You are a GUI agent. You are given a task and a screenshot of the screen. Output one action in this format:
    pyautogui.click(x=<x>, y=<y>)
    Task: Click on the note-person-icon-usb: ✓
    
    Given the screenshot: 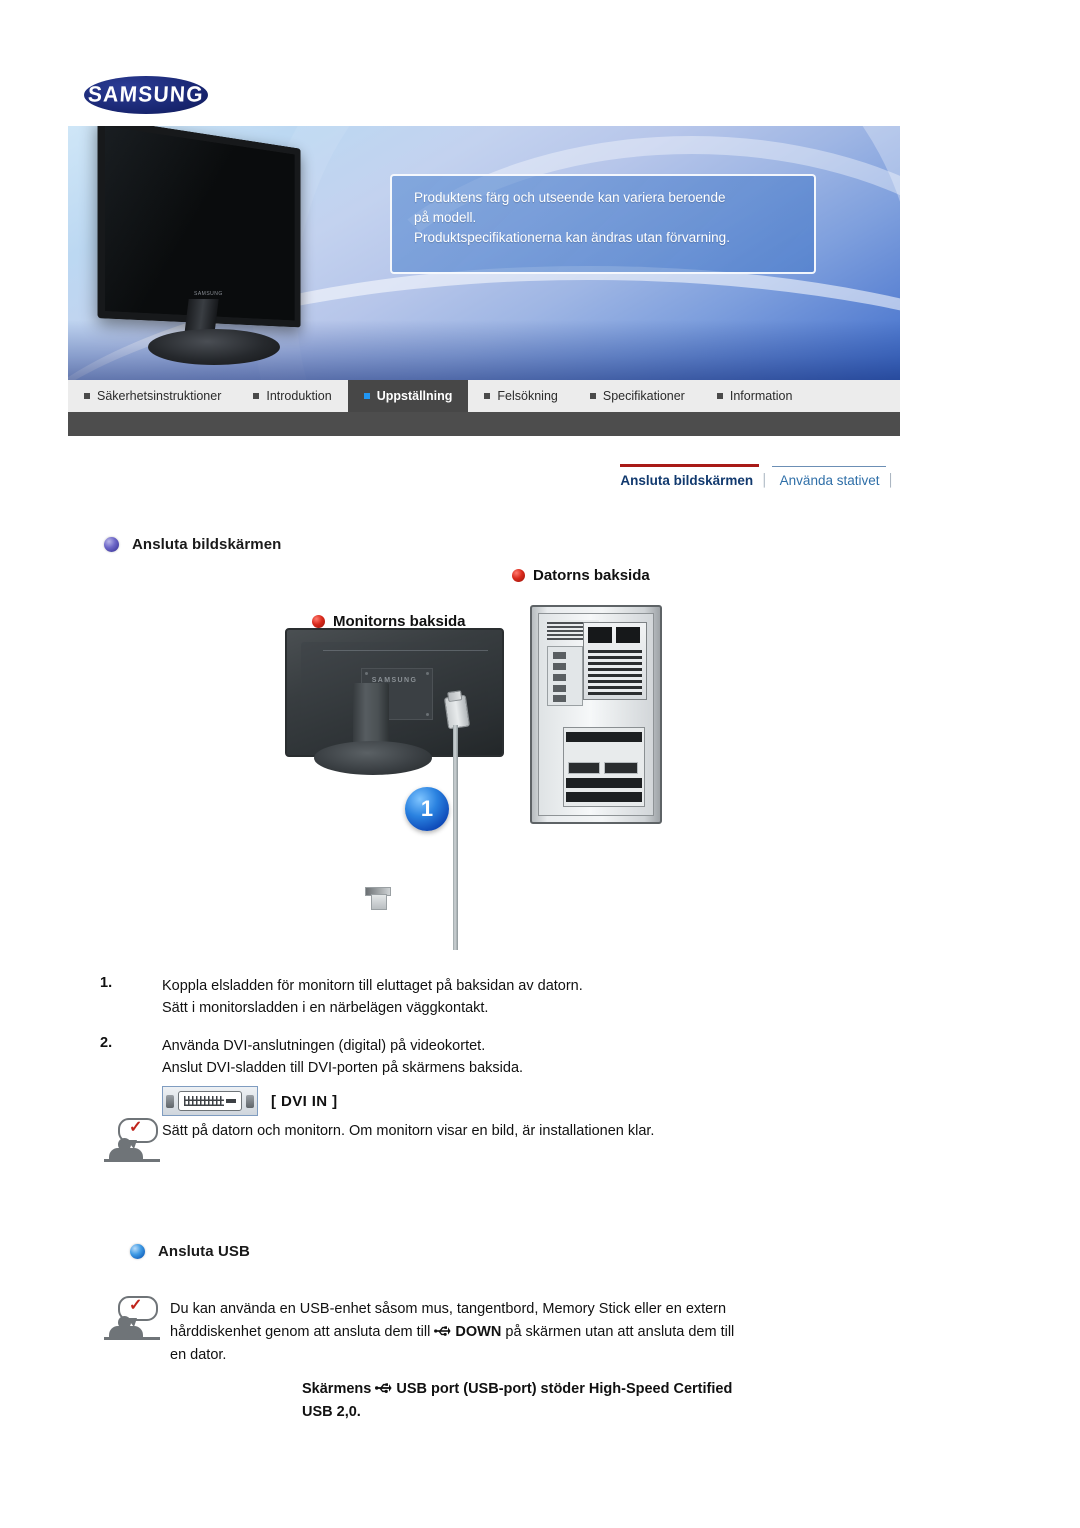 What is the action you would take?
    pyautogui.click(x=132, y=1320)
    